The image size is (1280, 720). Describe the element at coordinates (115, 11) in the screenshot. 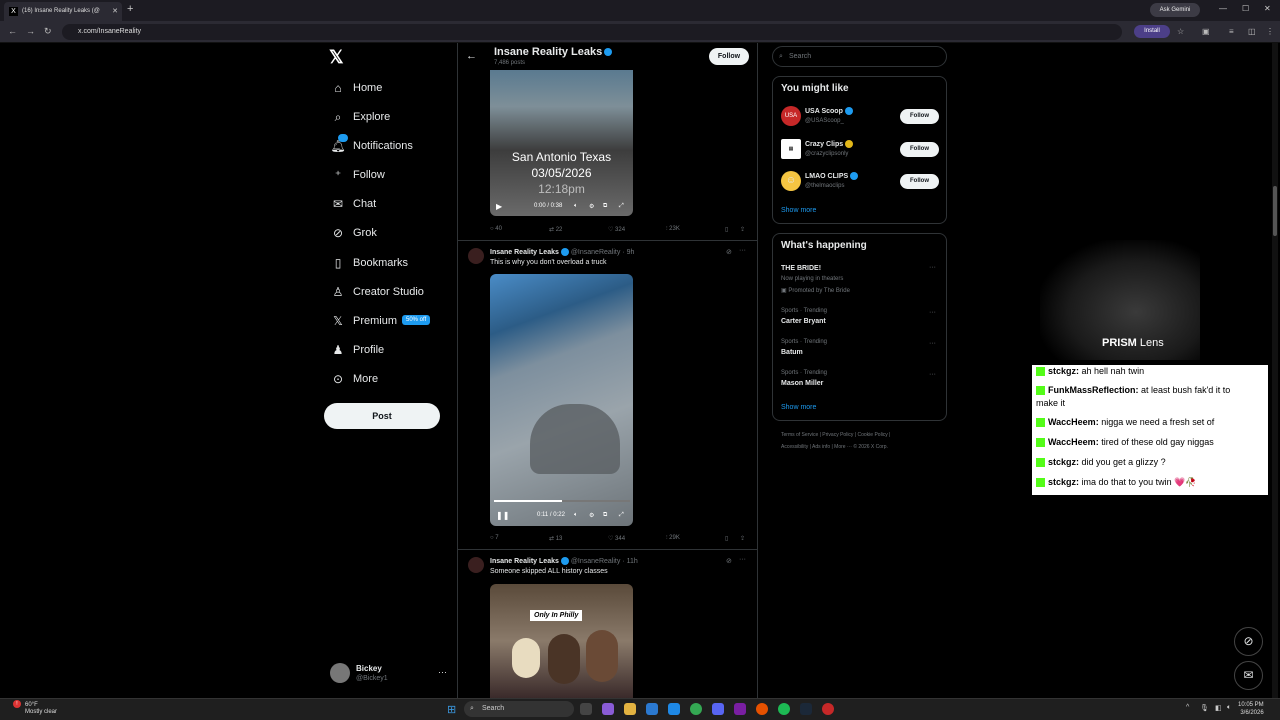

I see `tab-close-icon: ✕` at that location.